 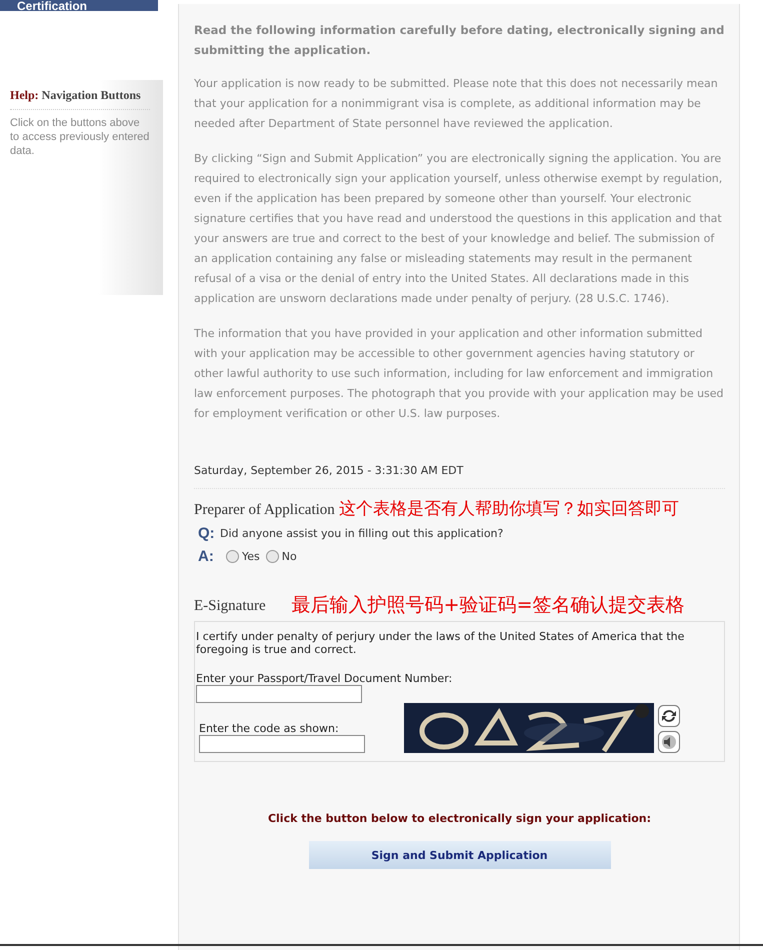 I want to click on instructions-heading: Read the following information carefully before dating, electronically signing and submitting the application., so click(x=459, y=40).